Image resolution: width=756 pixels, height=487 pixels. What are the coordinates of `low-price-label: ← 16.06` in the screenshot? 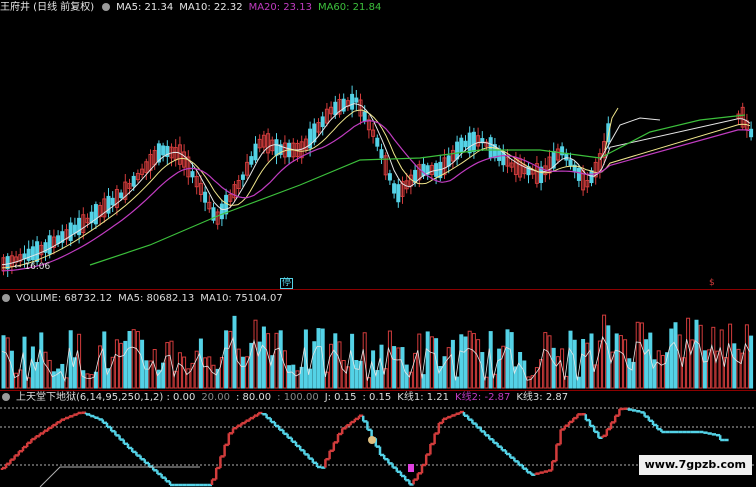 It's located at (32, 267).